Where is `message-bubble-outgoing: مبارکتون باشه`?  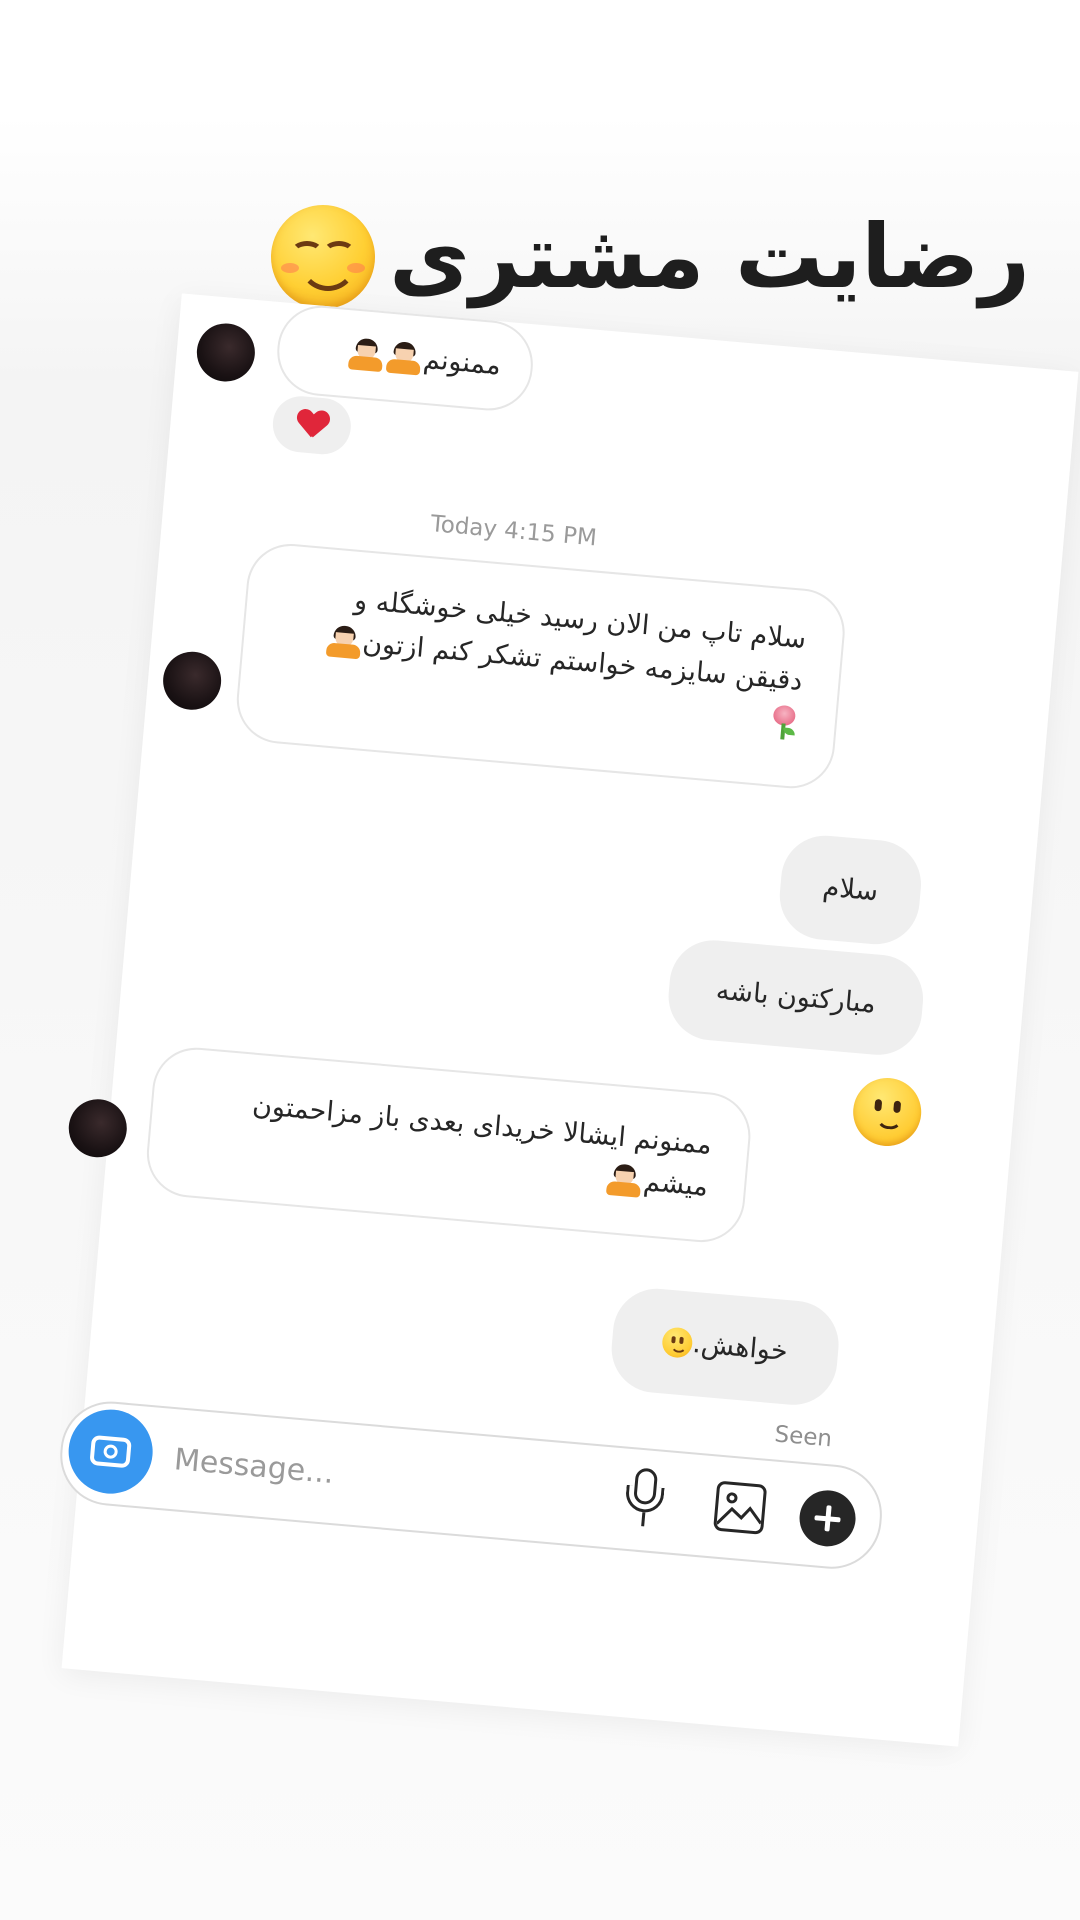
message-bubble-outgoing: مبارکتون باشه is located at coordinates (795, 997).